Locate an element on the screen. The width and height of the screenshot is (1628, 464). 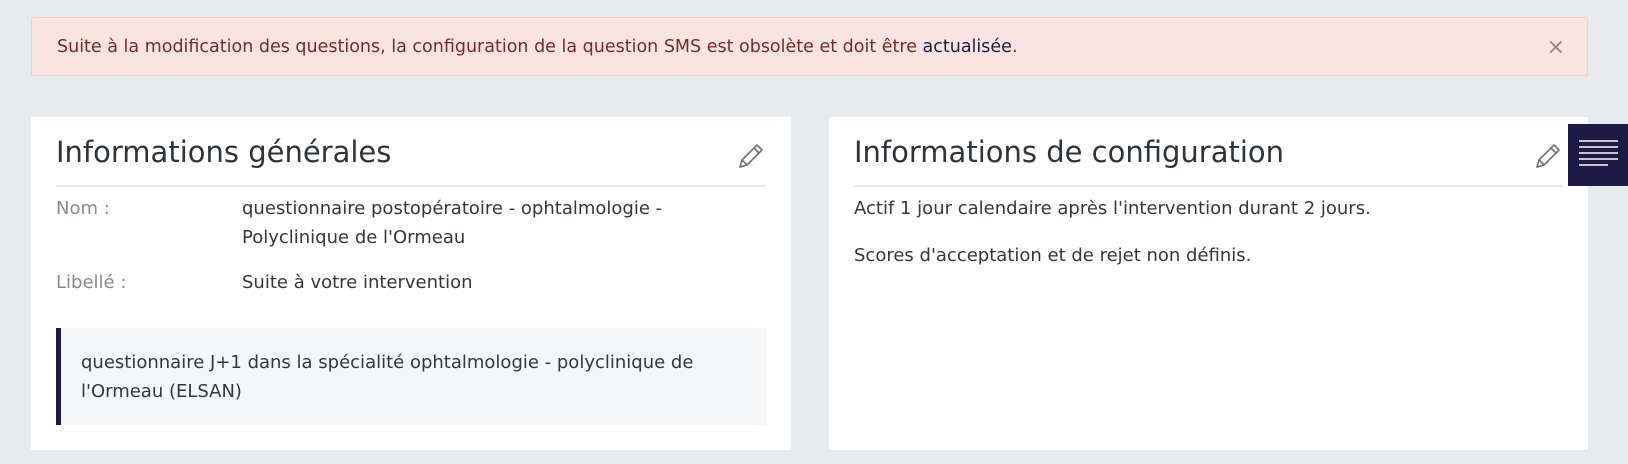
menu-lines-icon is located at coordinates (1598, 153).